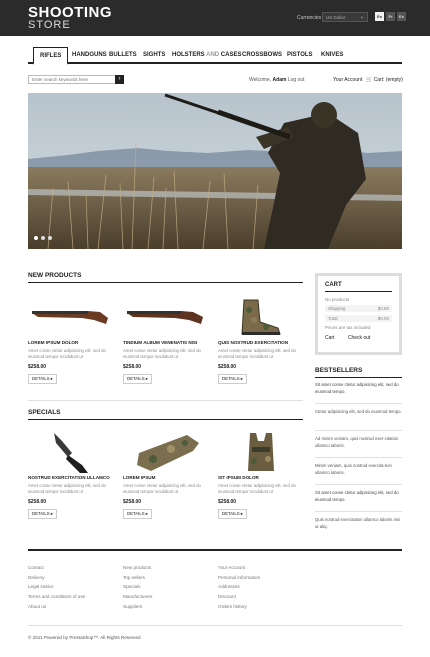 The height and width of the screenshot is (657, 430). Describe the element at coordinates (379, 16) in the screenshot. I see `language-en: En` at that location.